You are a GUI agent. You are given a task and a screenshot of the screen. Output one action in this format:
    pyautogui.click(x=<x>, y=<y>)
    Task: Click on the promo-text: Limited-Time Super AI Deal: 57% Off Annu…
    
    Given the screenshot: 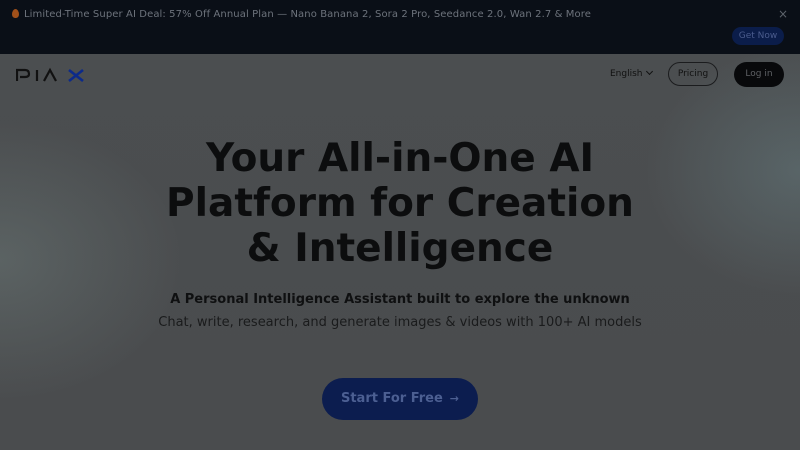 What is the action you would take?
    pyautogui.click(x=307, y=14)
    